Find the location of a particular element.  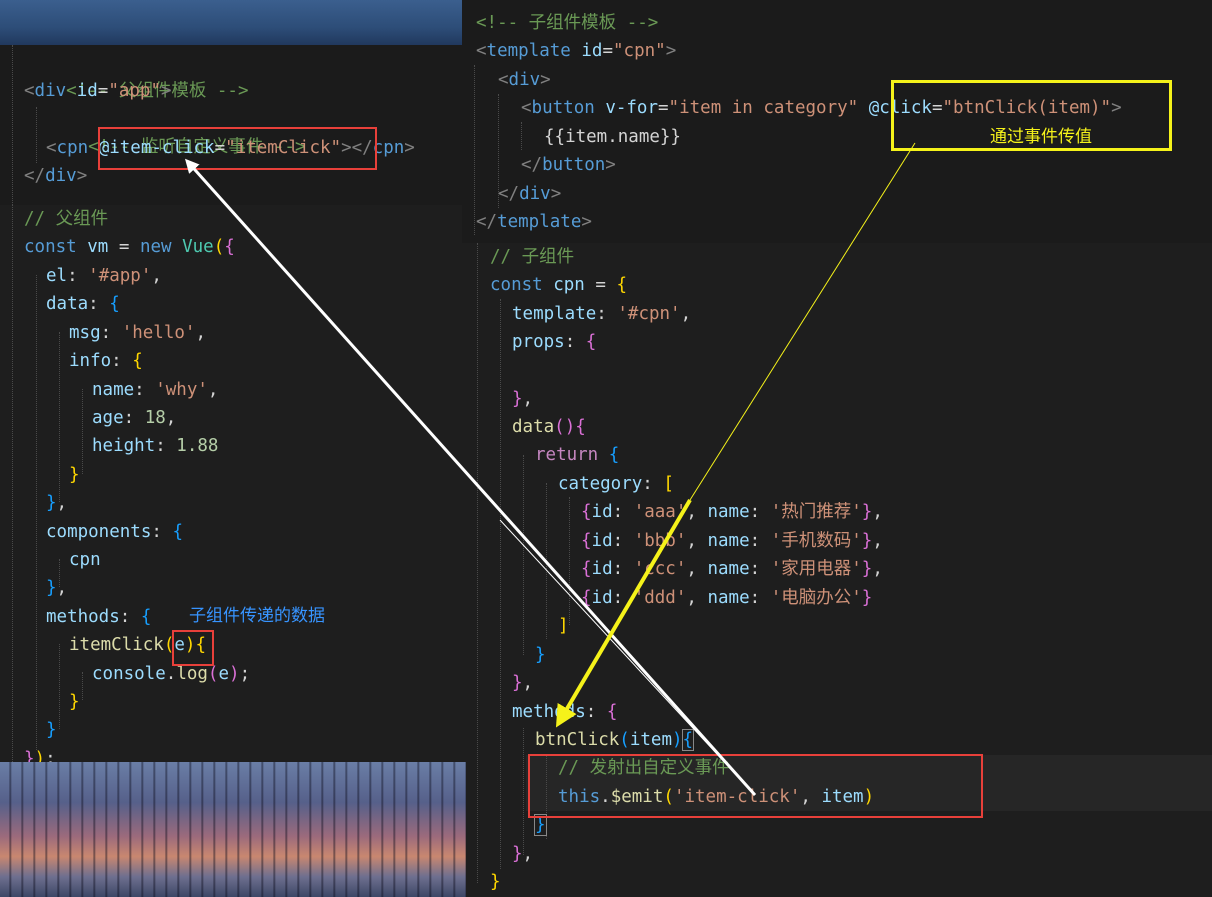

child-div-open: <div> is located at coordinates (524, 80).